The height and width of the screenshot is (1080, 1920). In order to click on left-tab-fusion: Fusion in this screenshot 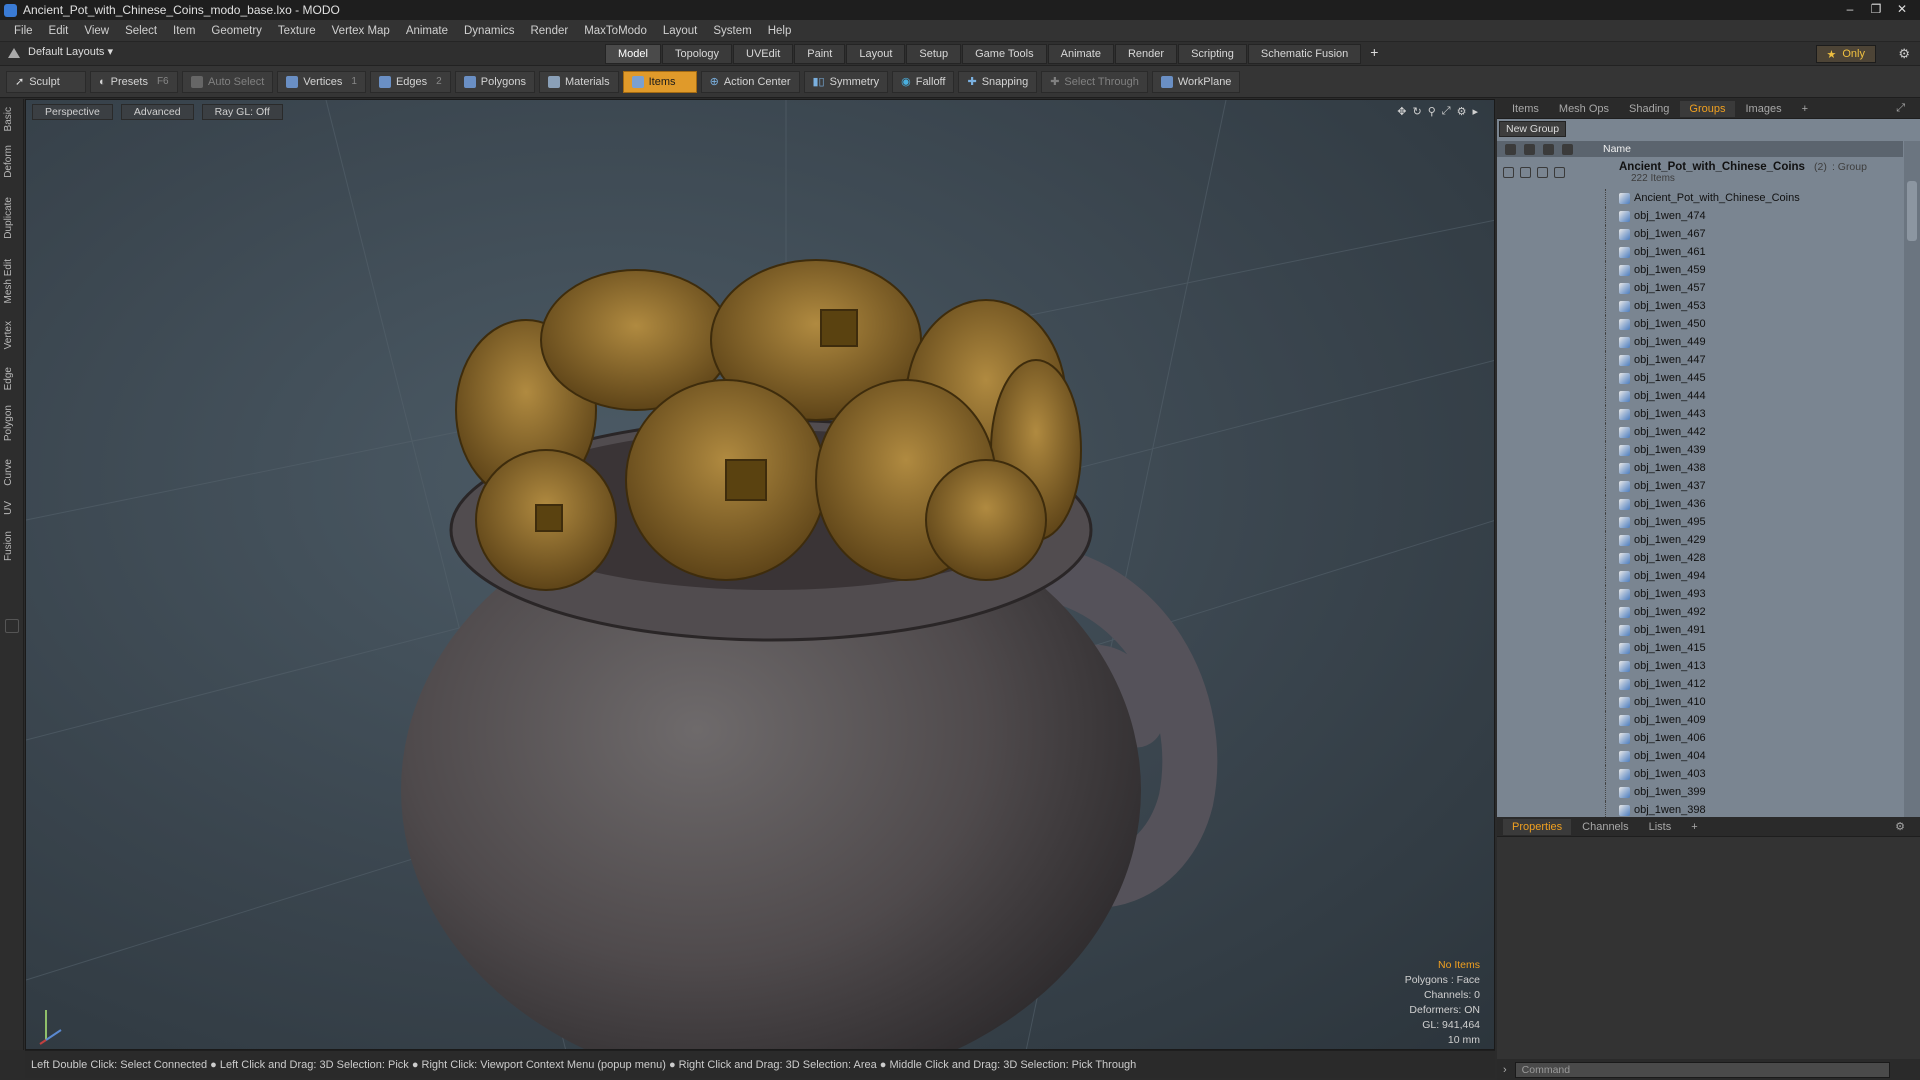, I will do `click(8, 546)`.